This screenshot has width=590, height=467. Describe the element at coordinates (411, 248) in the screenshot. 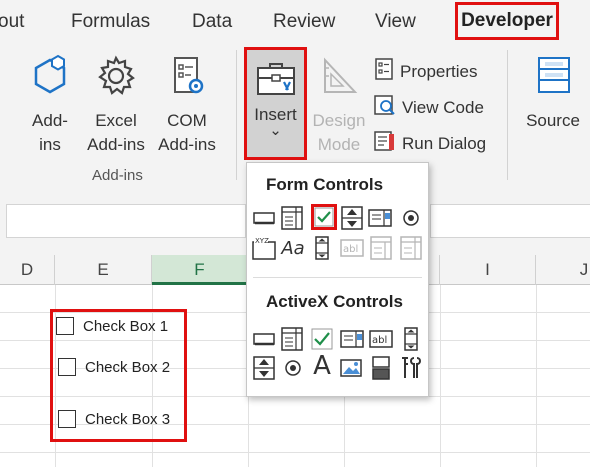

I see `combo-dropdown-edit-control-icon-disabled` at that location.